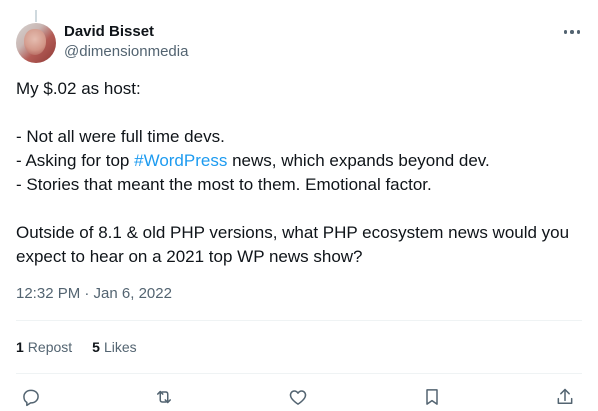 The width and height of the screenshot is (598, 411). I want to click on repost-button, so click(164, 397).